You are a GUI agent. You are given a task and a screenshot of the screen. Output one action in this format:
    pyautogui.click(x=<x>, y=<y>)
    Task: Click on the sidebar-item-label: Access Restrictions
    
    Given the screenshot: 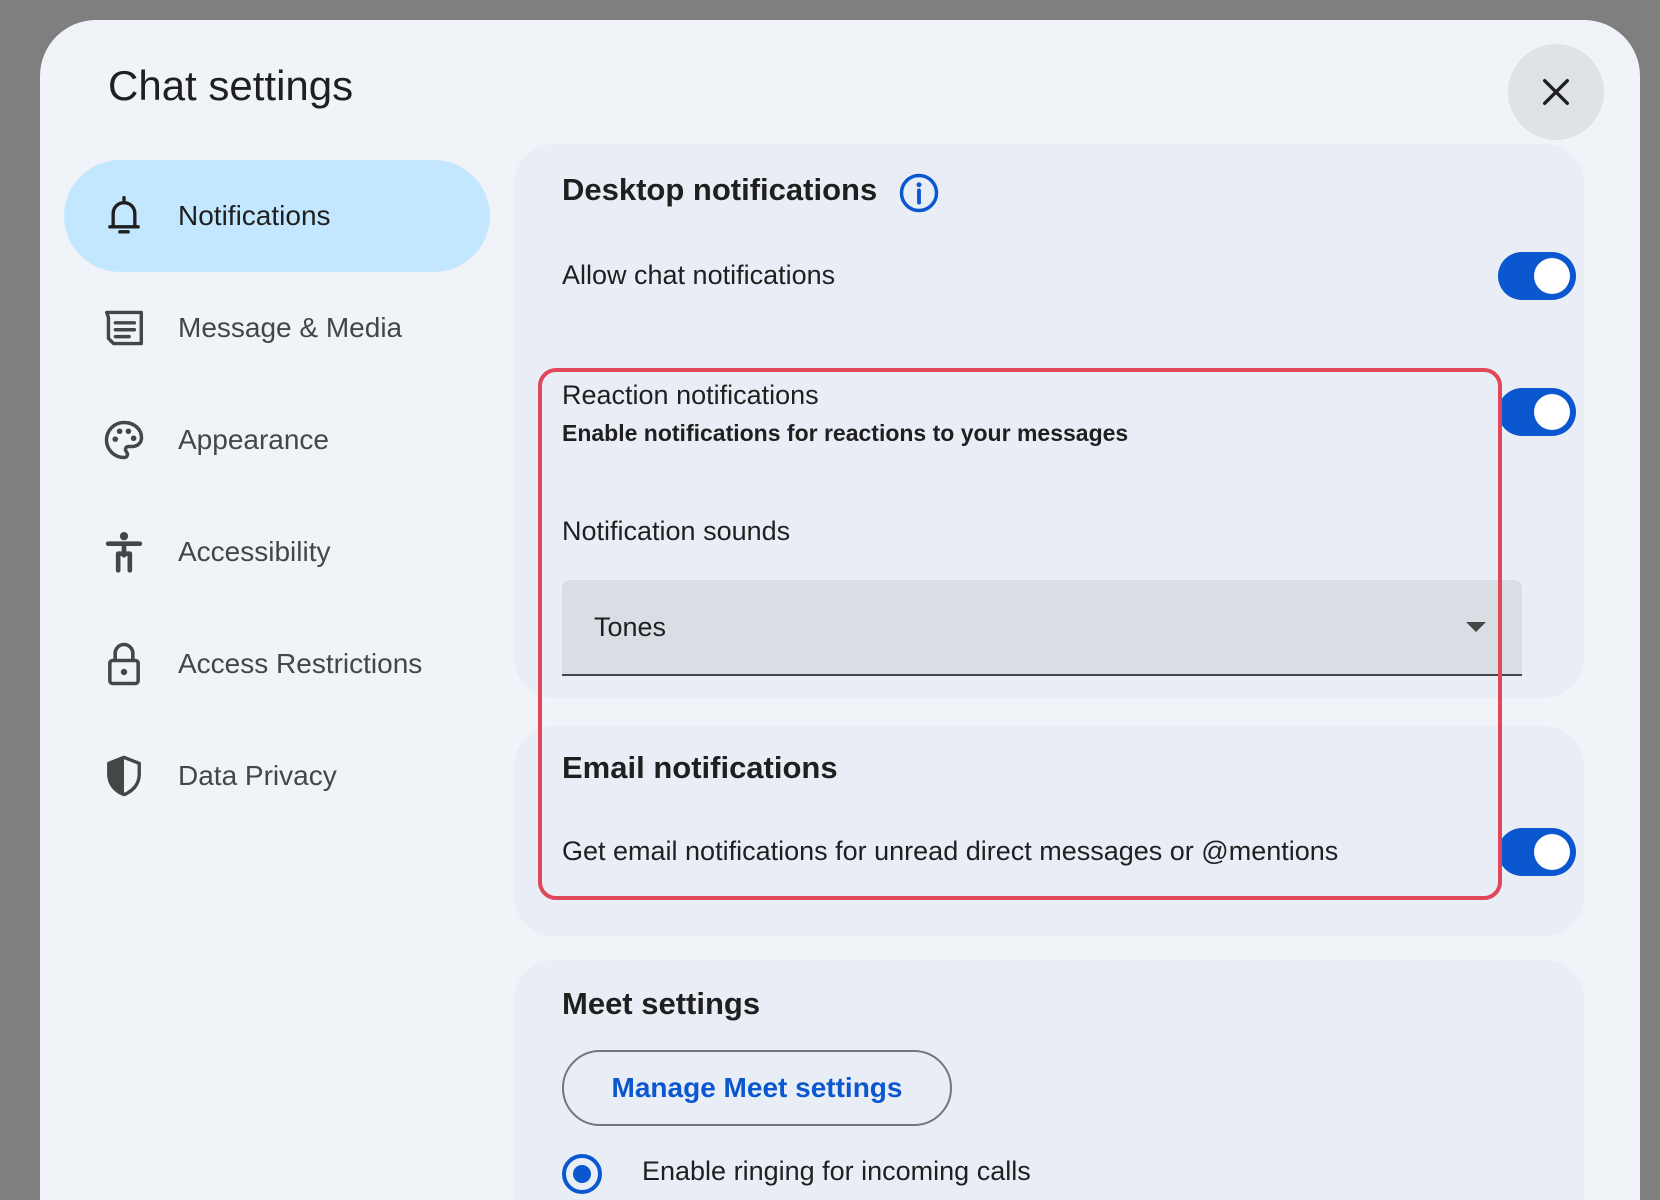 What is the action you would take?
    pyautogui.click(x=300, y=663)
    